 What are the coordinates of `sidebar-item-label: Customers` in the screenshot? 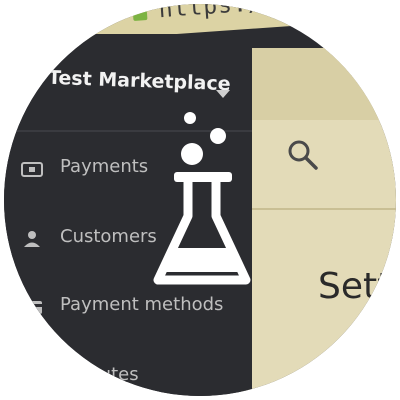 It's located at (108, 236).